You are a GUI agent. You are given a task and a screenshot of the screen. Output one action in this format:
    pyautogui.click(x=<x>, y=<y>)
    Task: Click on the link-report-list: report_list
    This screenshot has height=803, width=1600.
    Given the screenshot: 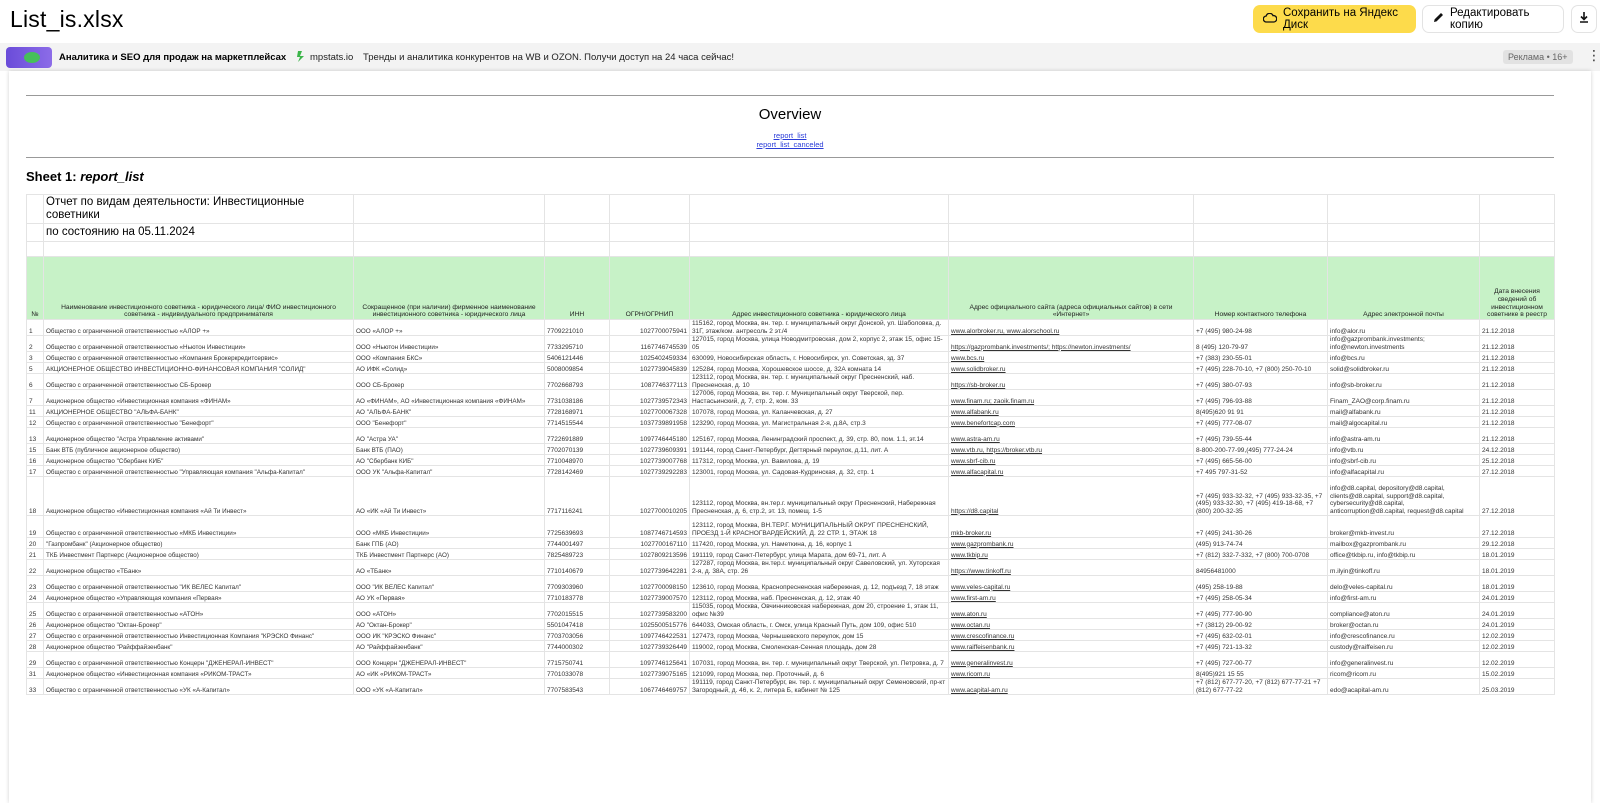 What is the action you would take?
    pyautogui.click(x=790, y=135)
    